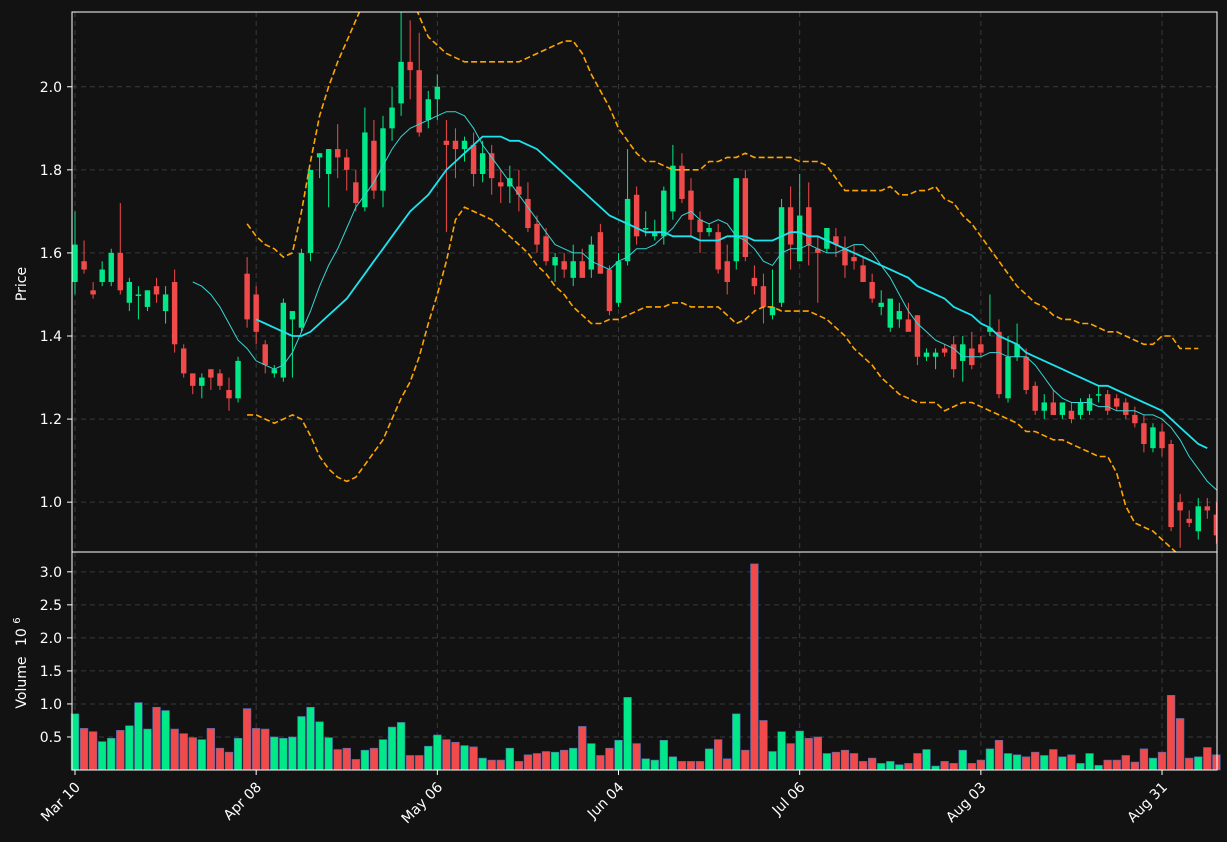 This screenshot has height=842, width=1227. Describe the element at coordinates (51, 254) in the screenshot. I see `price-tick-label: 1.6` at that location.